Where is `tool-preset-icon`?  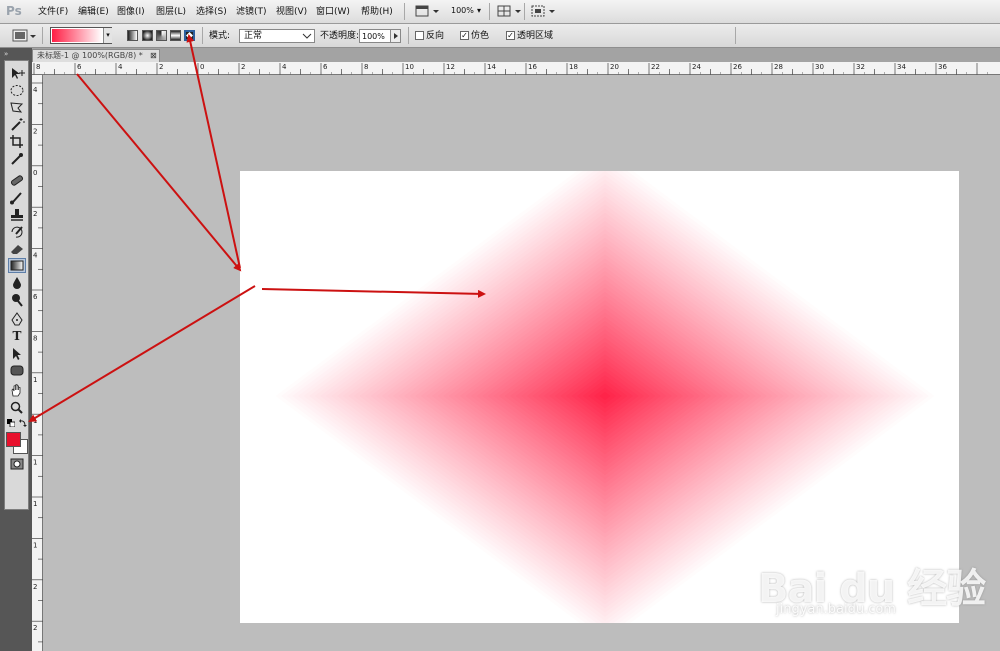 tool-preset-icon is located at coordinates (24, 35).